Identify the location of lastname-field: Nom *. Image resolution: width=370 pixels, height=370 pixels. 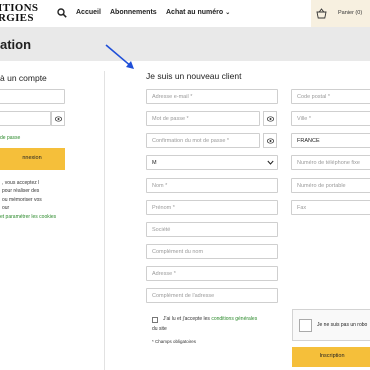
(212, 185).